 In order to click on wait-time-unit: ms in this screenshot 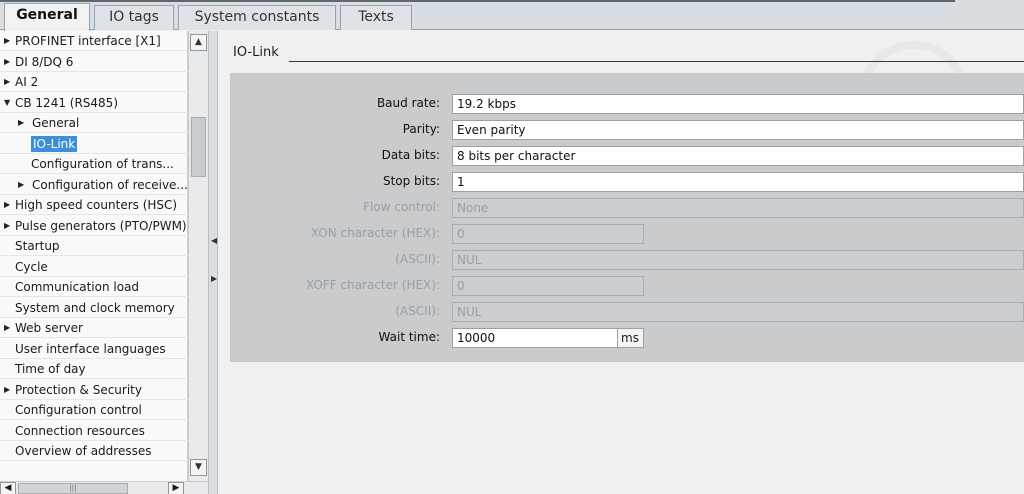, I will do `click(631, 338)`.